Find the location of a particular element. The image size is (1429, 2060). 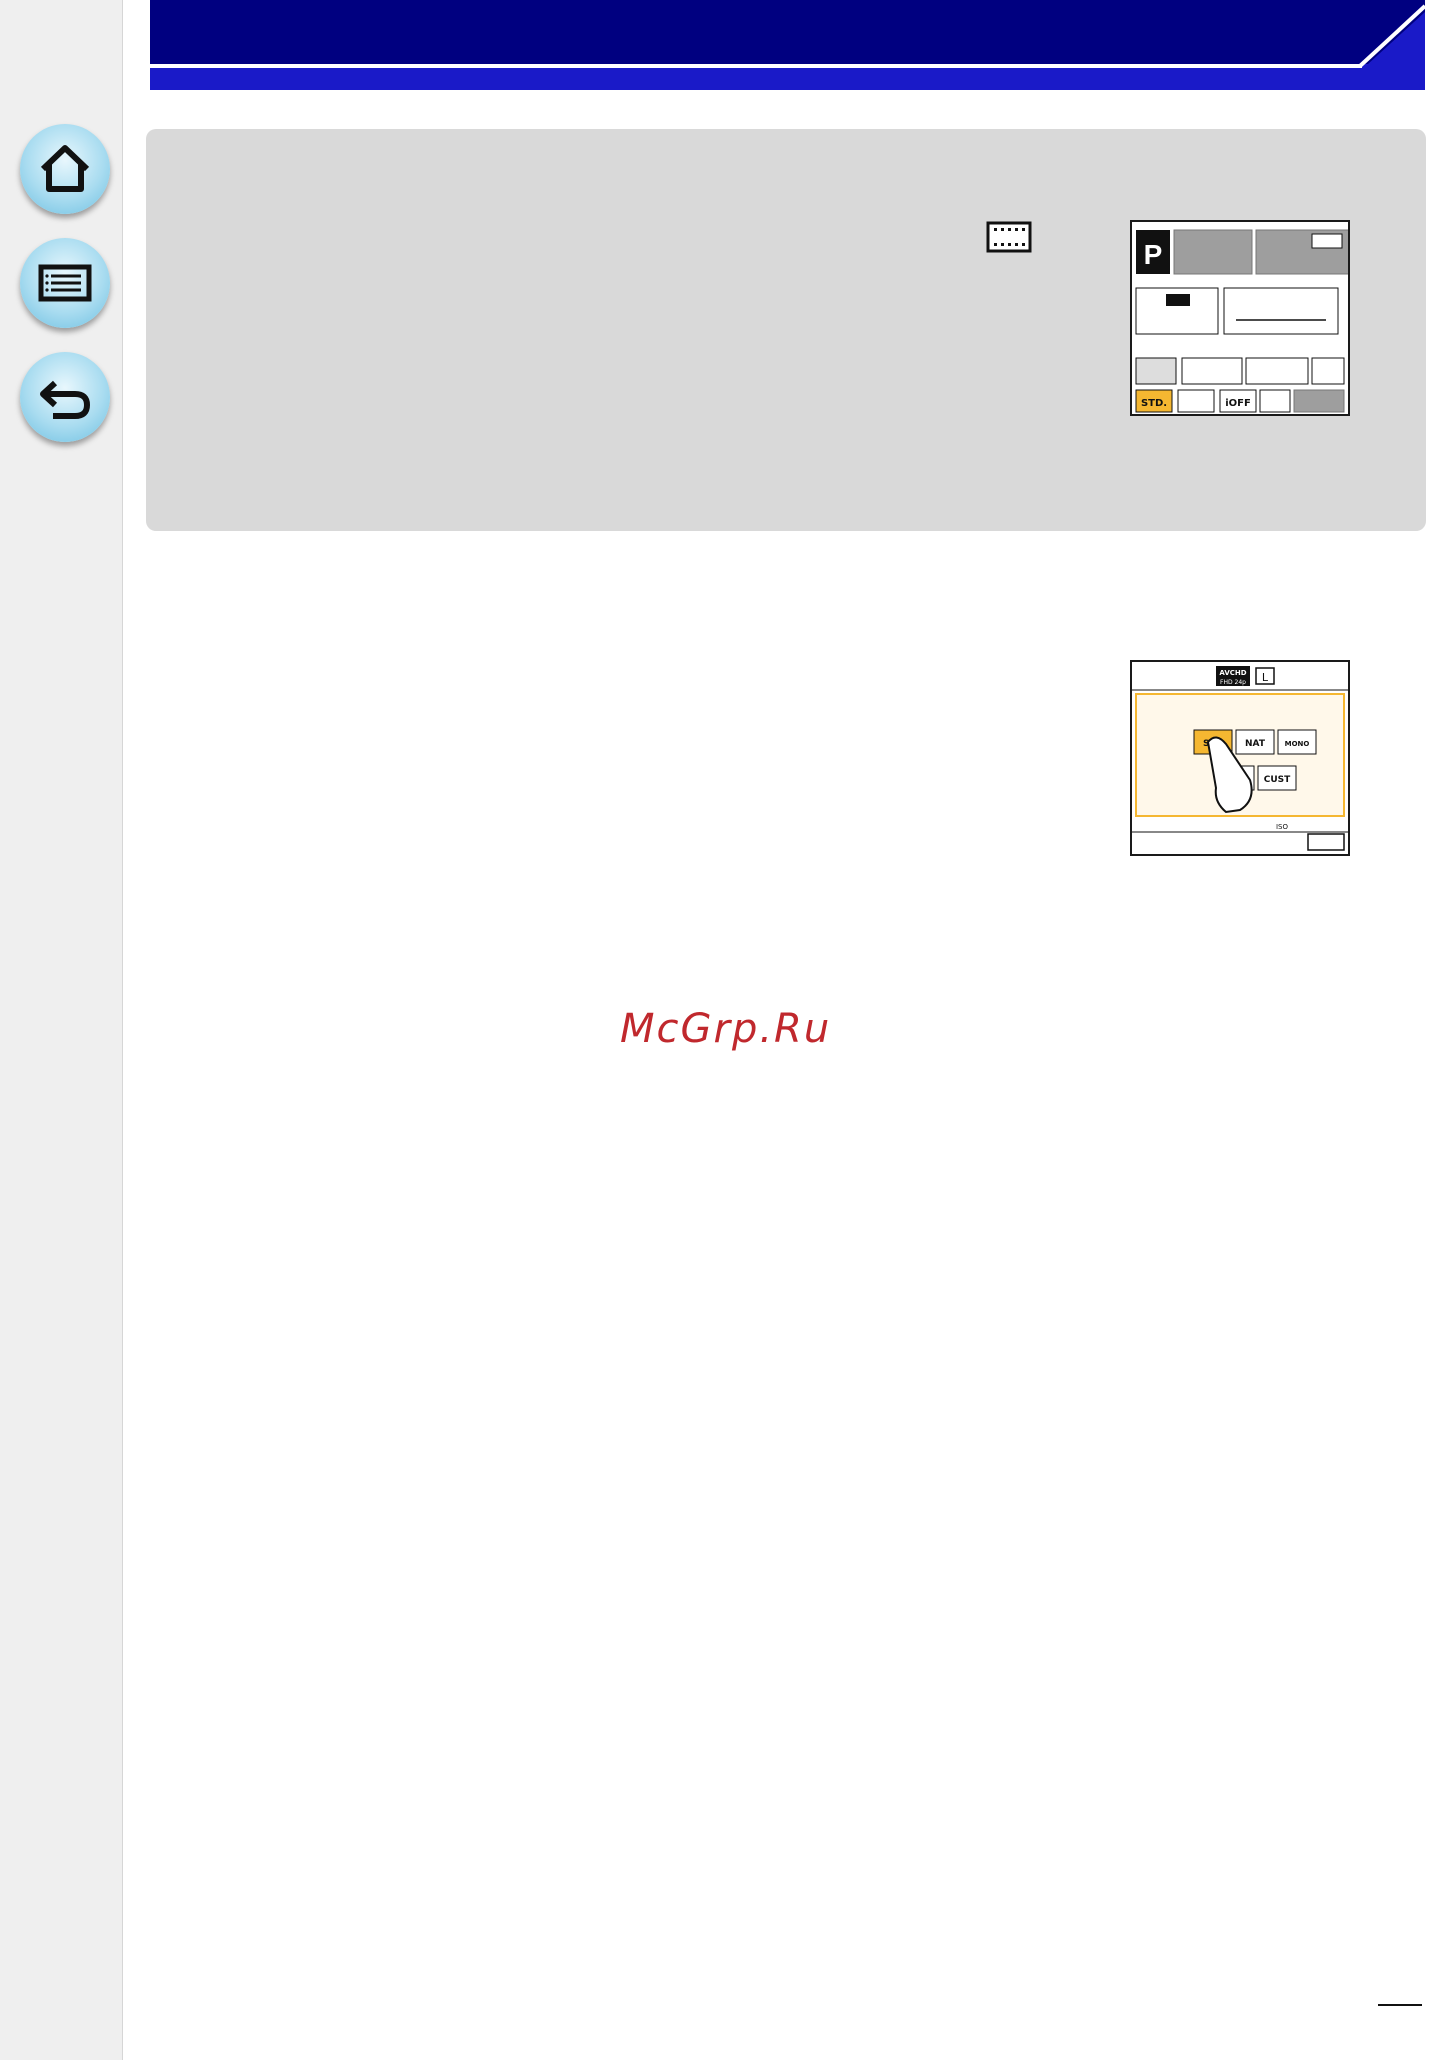

sidebar is located at coordinates (61, 1030).